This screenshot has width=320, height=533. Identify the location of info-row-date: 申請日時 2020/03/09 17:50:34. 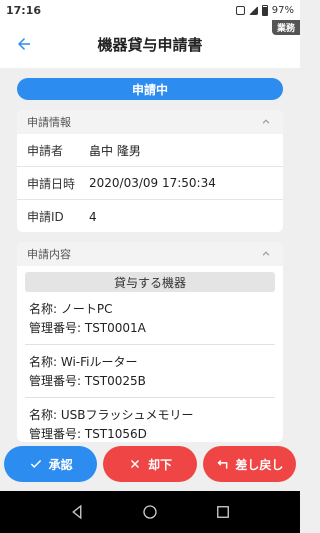
(150, 183).